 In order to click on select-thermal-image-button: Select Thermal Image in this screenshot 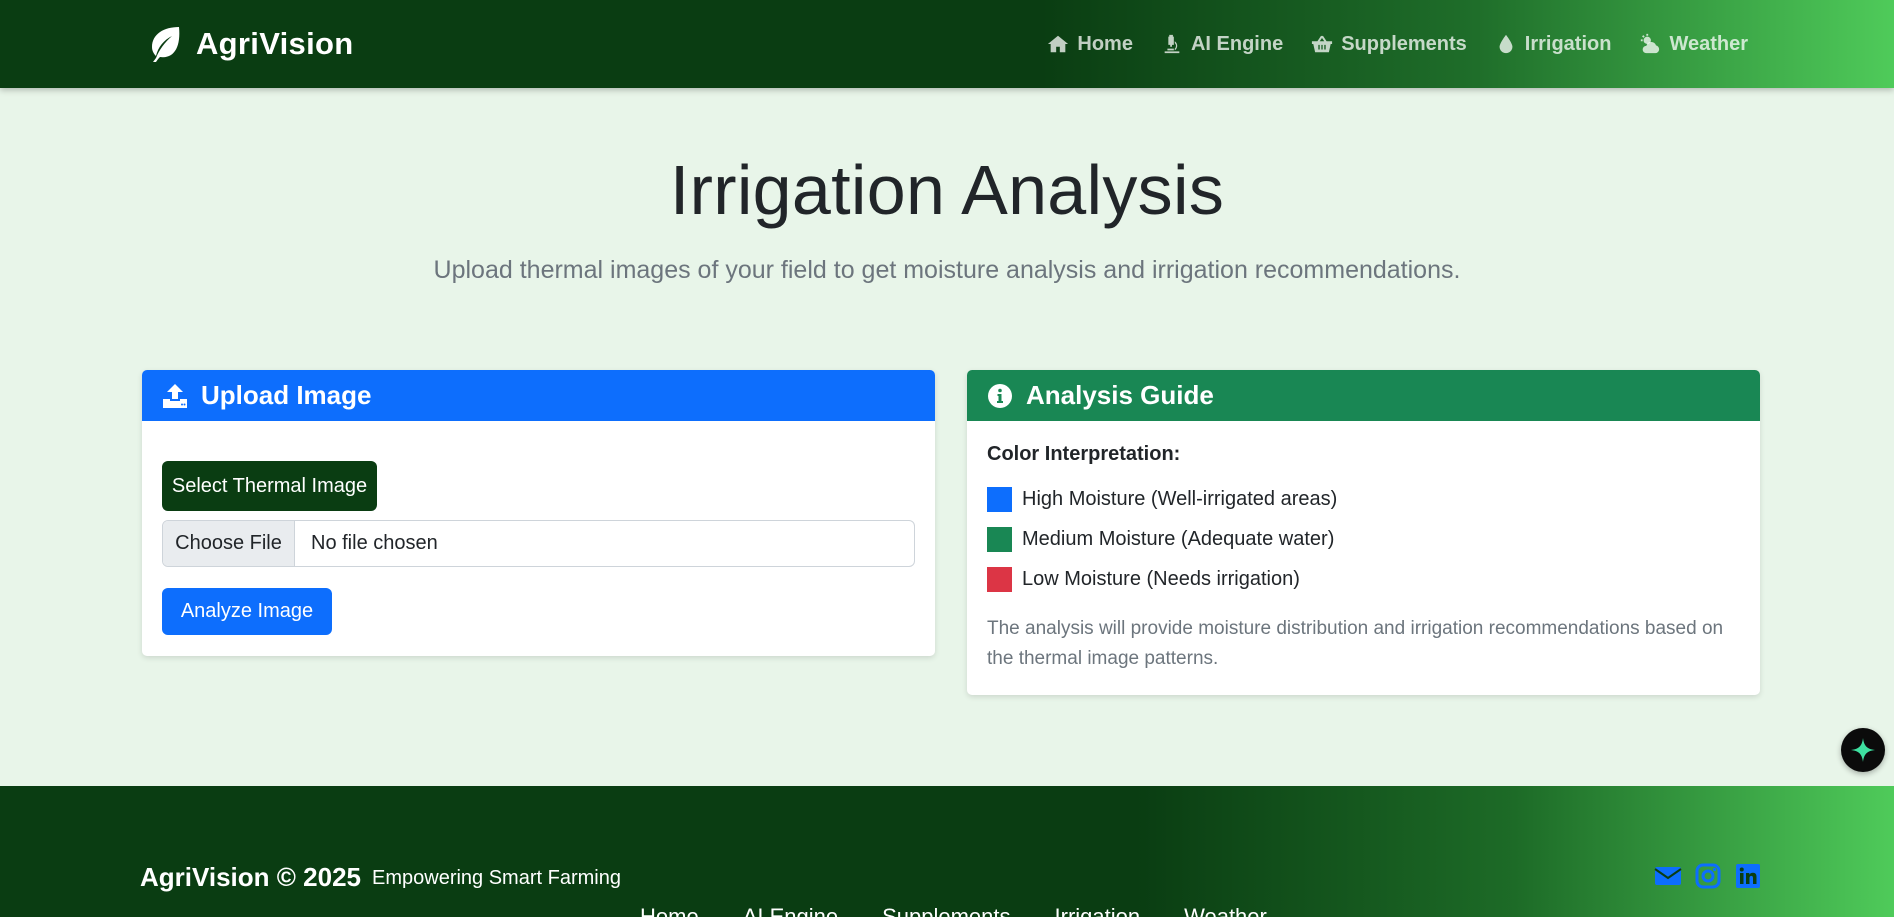, I will do `click(269, 486)`.